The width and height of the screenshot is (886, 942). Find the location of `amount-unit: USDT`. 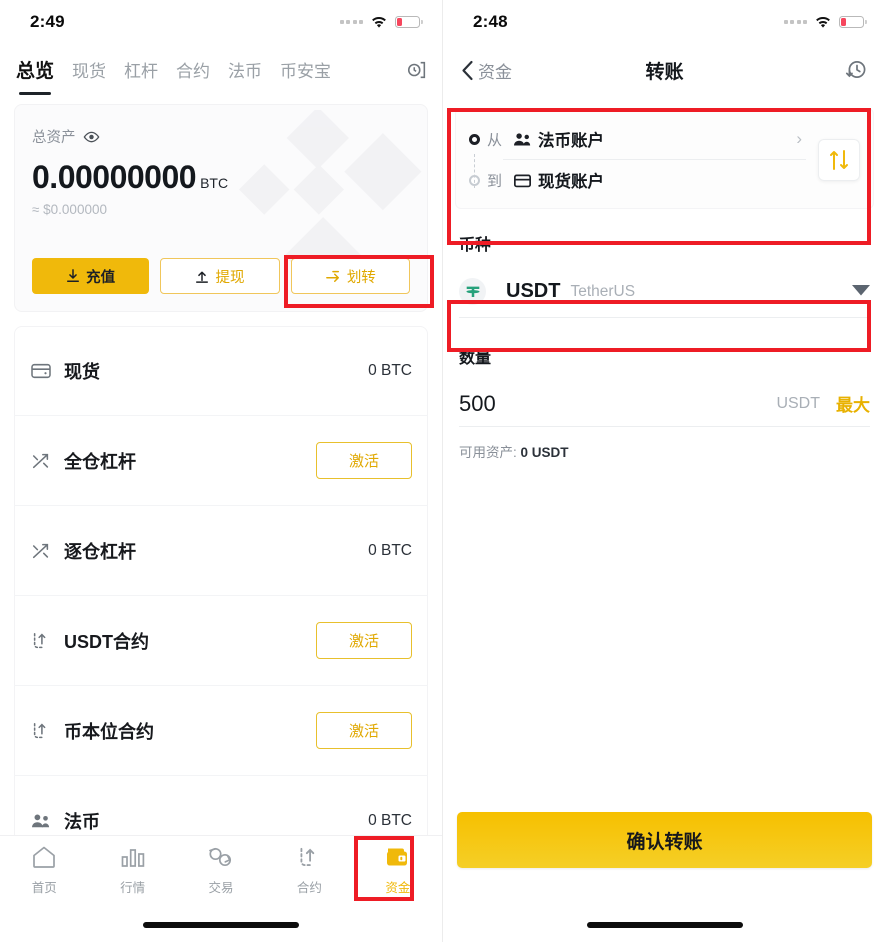

amount-unit: USDT is located at coordinates (798, 403).